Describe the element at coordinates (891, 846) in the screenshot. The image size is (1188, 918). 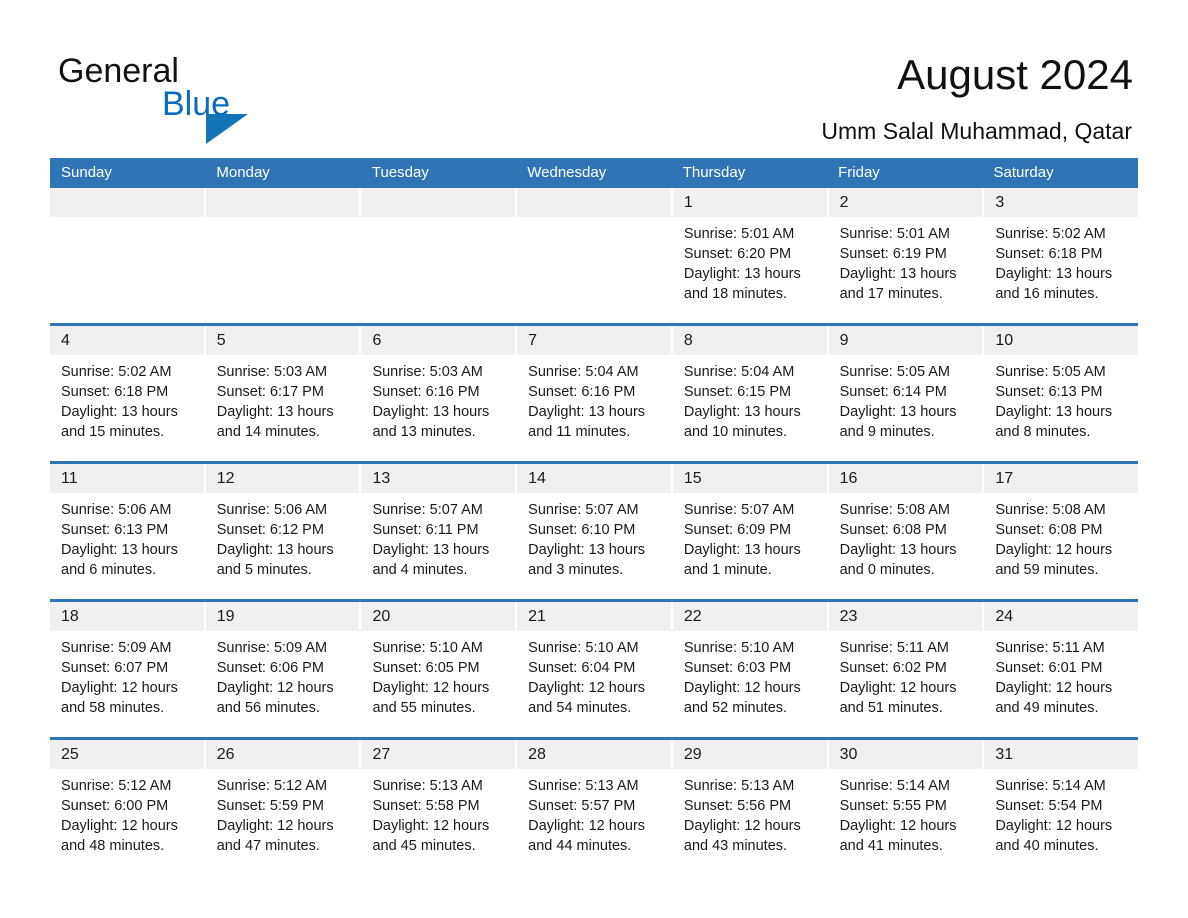
I see `daylight-text-cont: and 41 minutes.` at that location.